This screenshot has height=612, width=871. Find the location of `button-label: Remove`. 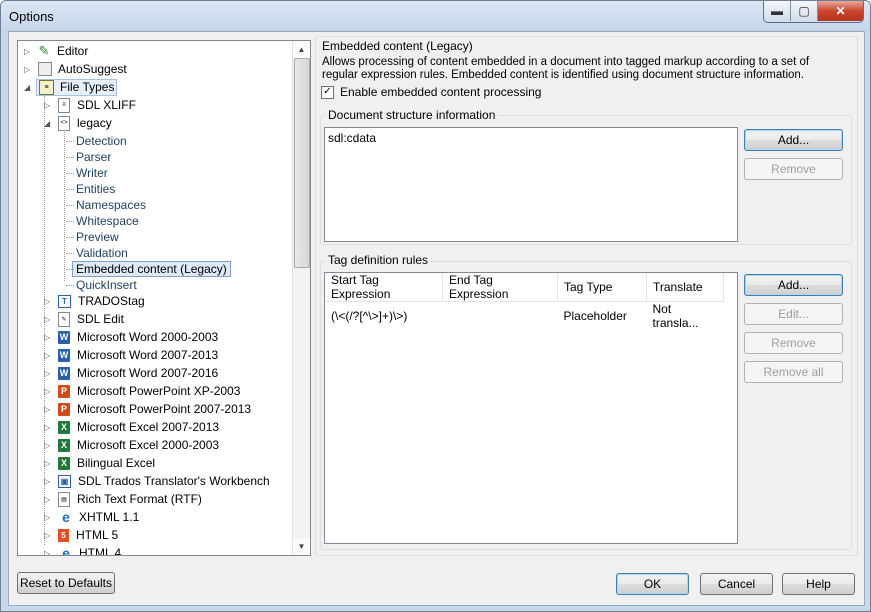

button-label: Remove is located at coordinates (793, 343).